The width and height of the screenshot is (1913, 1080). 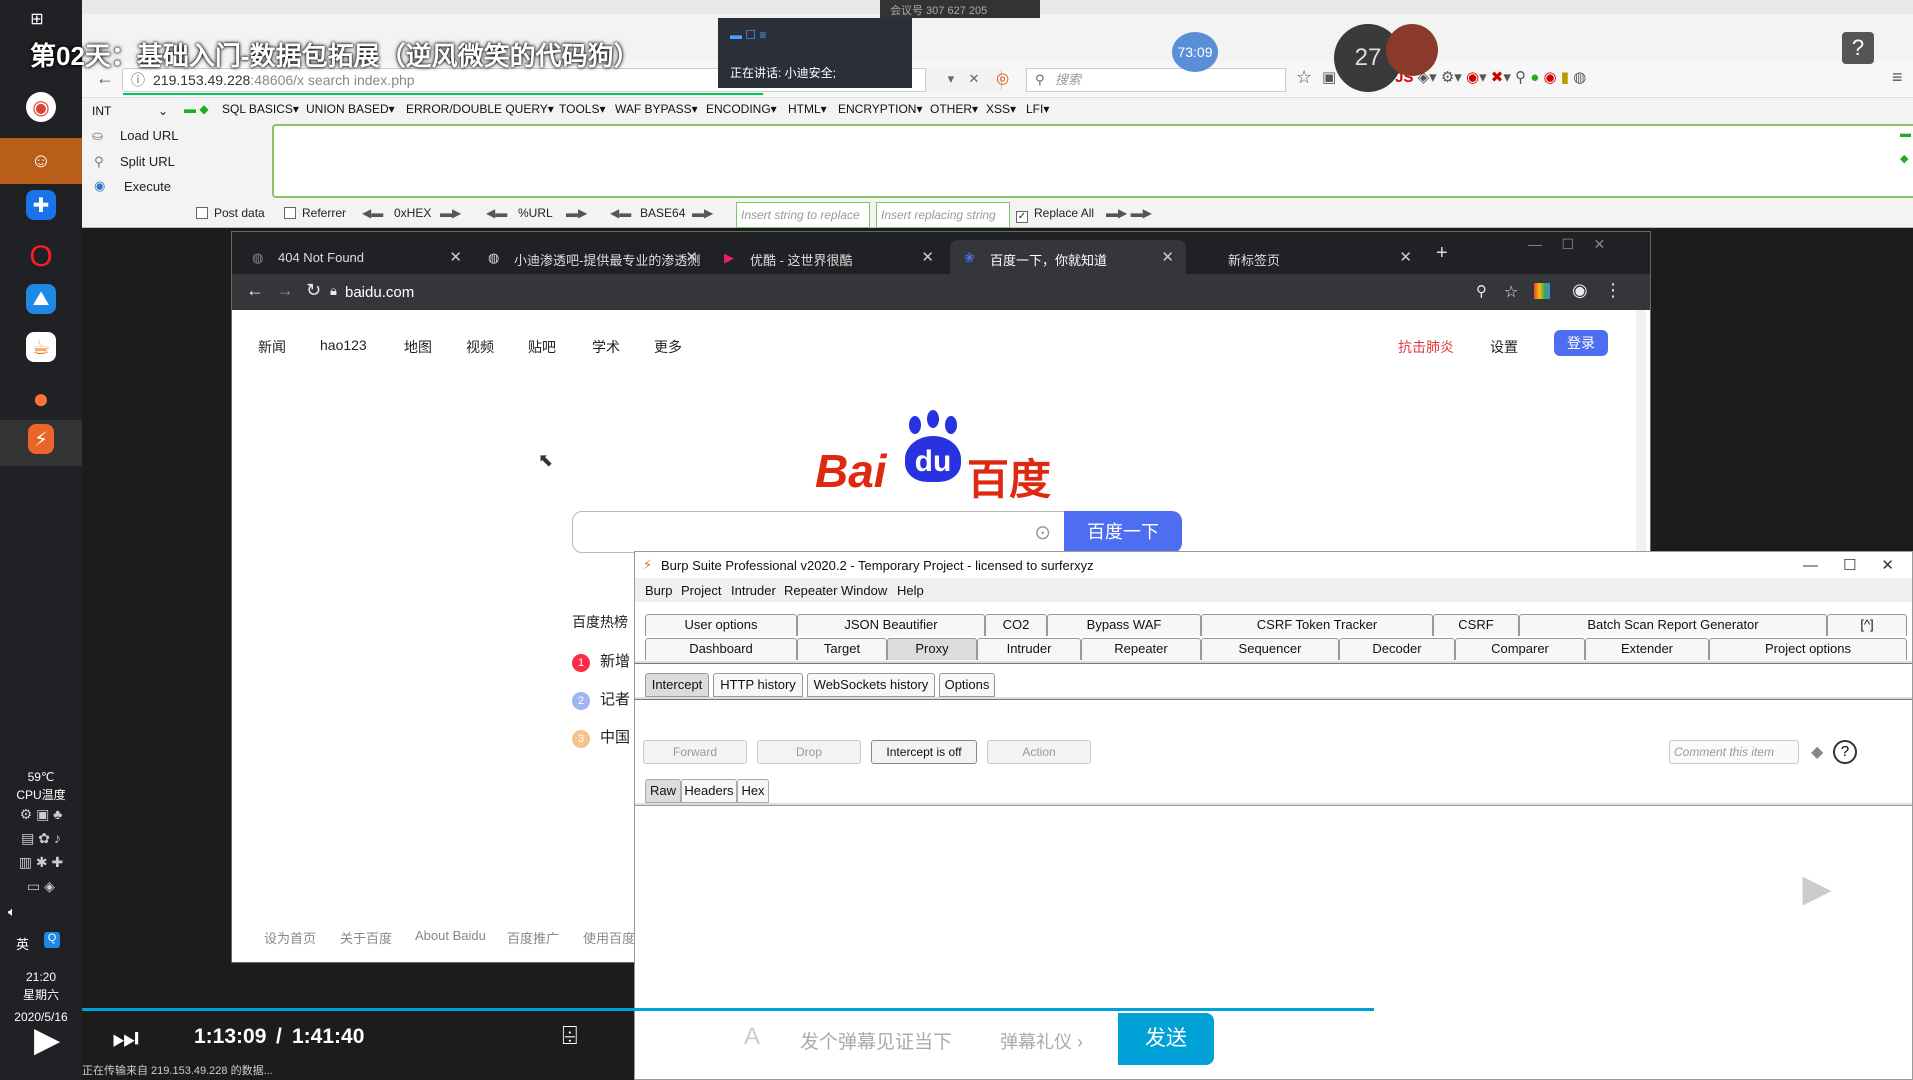 What do you see at coordinates (366, 937) in the screenshot?
I see `footer-link: 关于百度` at bounding box center [366, 937].